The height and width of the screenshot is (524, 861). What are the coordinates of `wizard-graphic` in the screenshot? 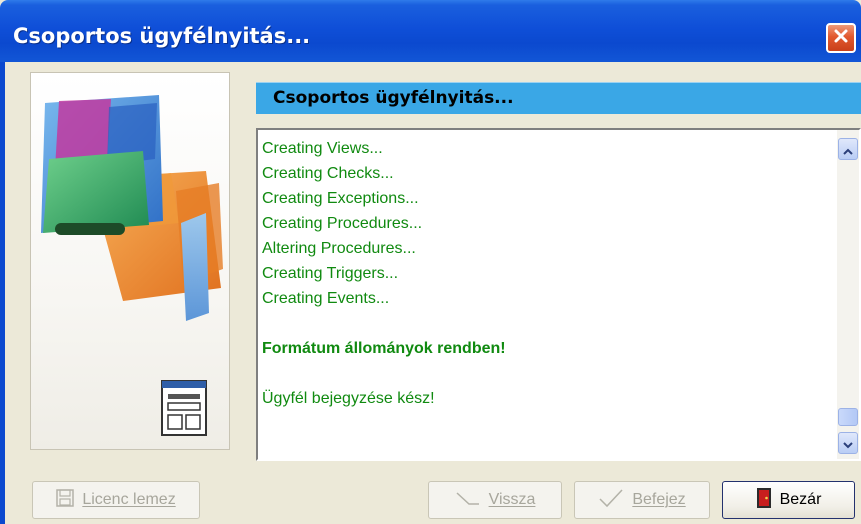 It's located at (132, 208).